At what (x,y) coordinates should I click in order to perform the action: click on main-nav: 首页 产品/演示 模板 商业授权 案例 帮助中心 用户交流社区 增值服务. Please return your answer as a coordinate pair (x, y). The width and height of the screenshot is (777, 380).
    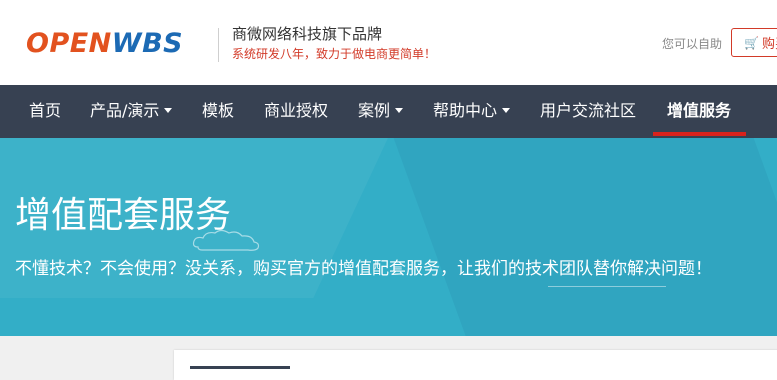
    Looking at the image, I should click on (388, 111).